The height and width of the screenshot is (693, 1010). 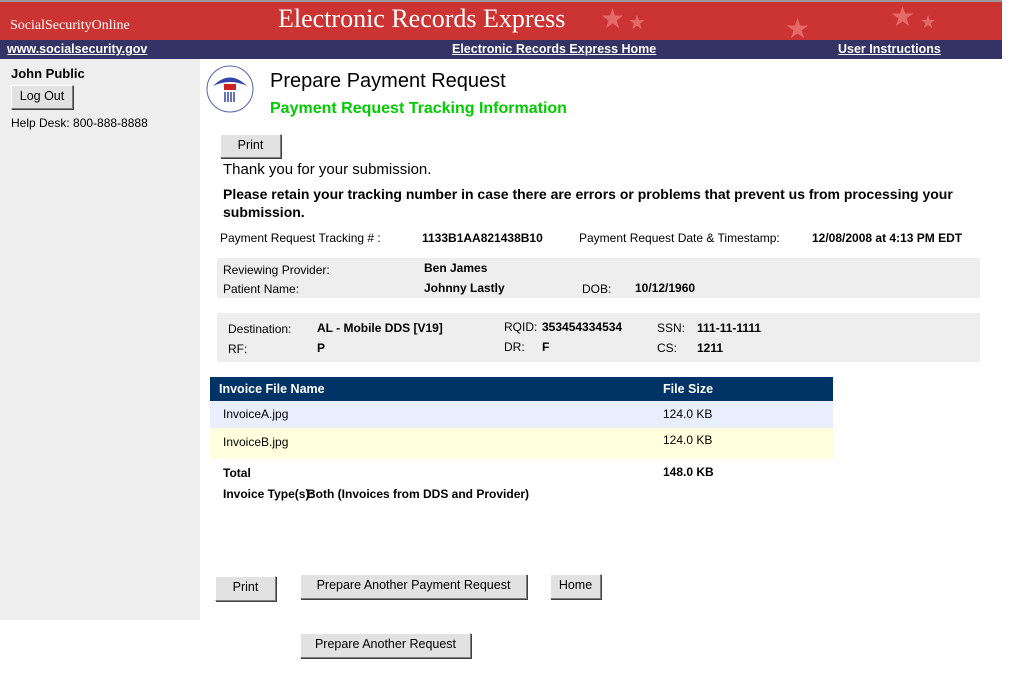 I want to click on column-header-name: Invoice File Name, so click(x=272, y=389).